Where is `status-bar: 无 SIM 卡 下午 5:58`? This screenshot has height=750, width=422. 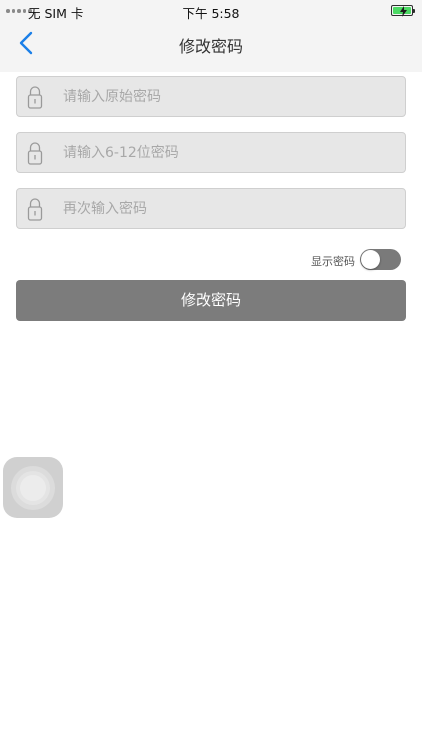 status-bar: 无 SIM 卡 下午 5:58 is located at coordinates (211, 11).